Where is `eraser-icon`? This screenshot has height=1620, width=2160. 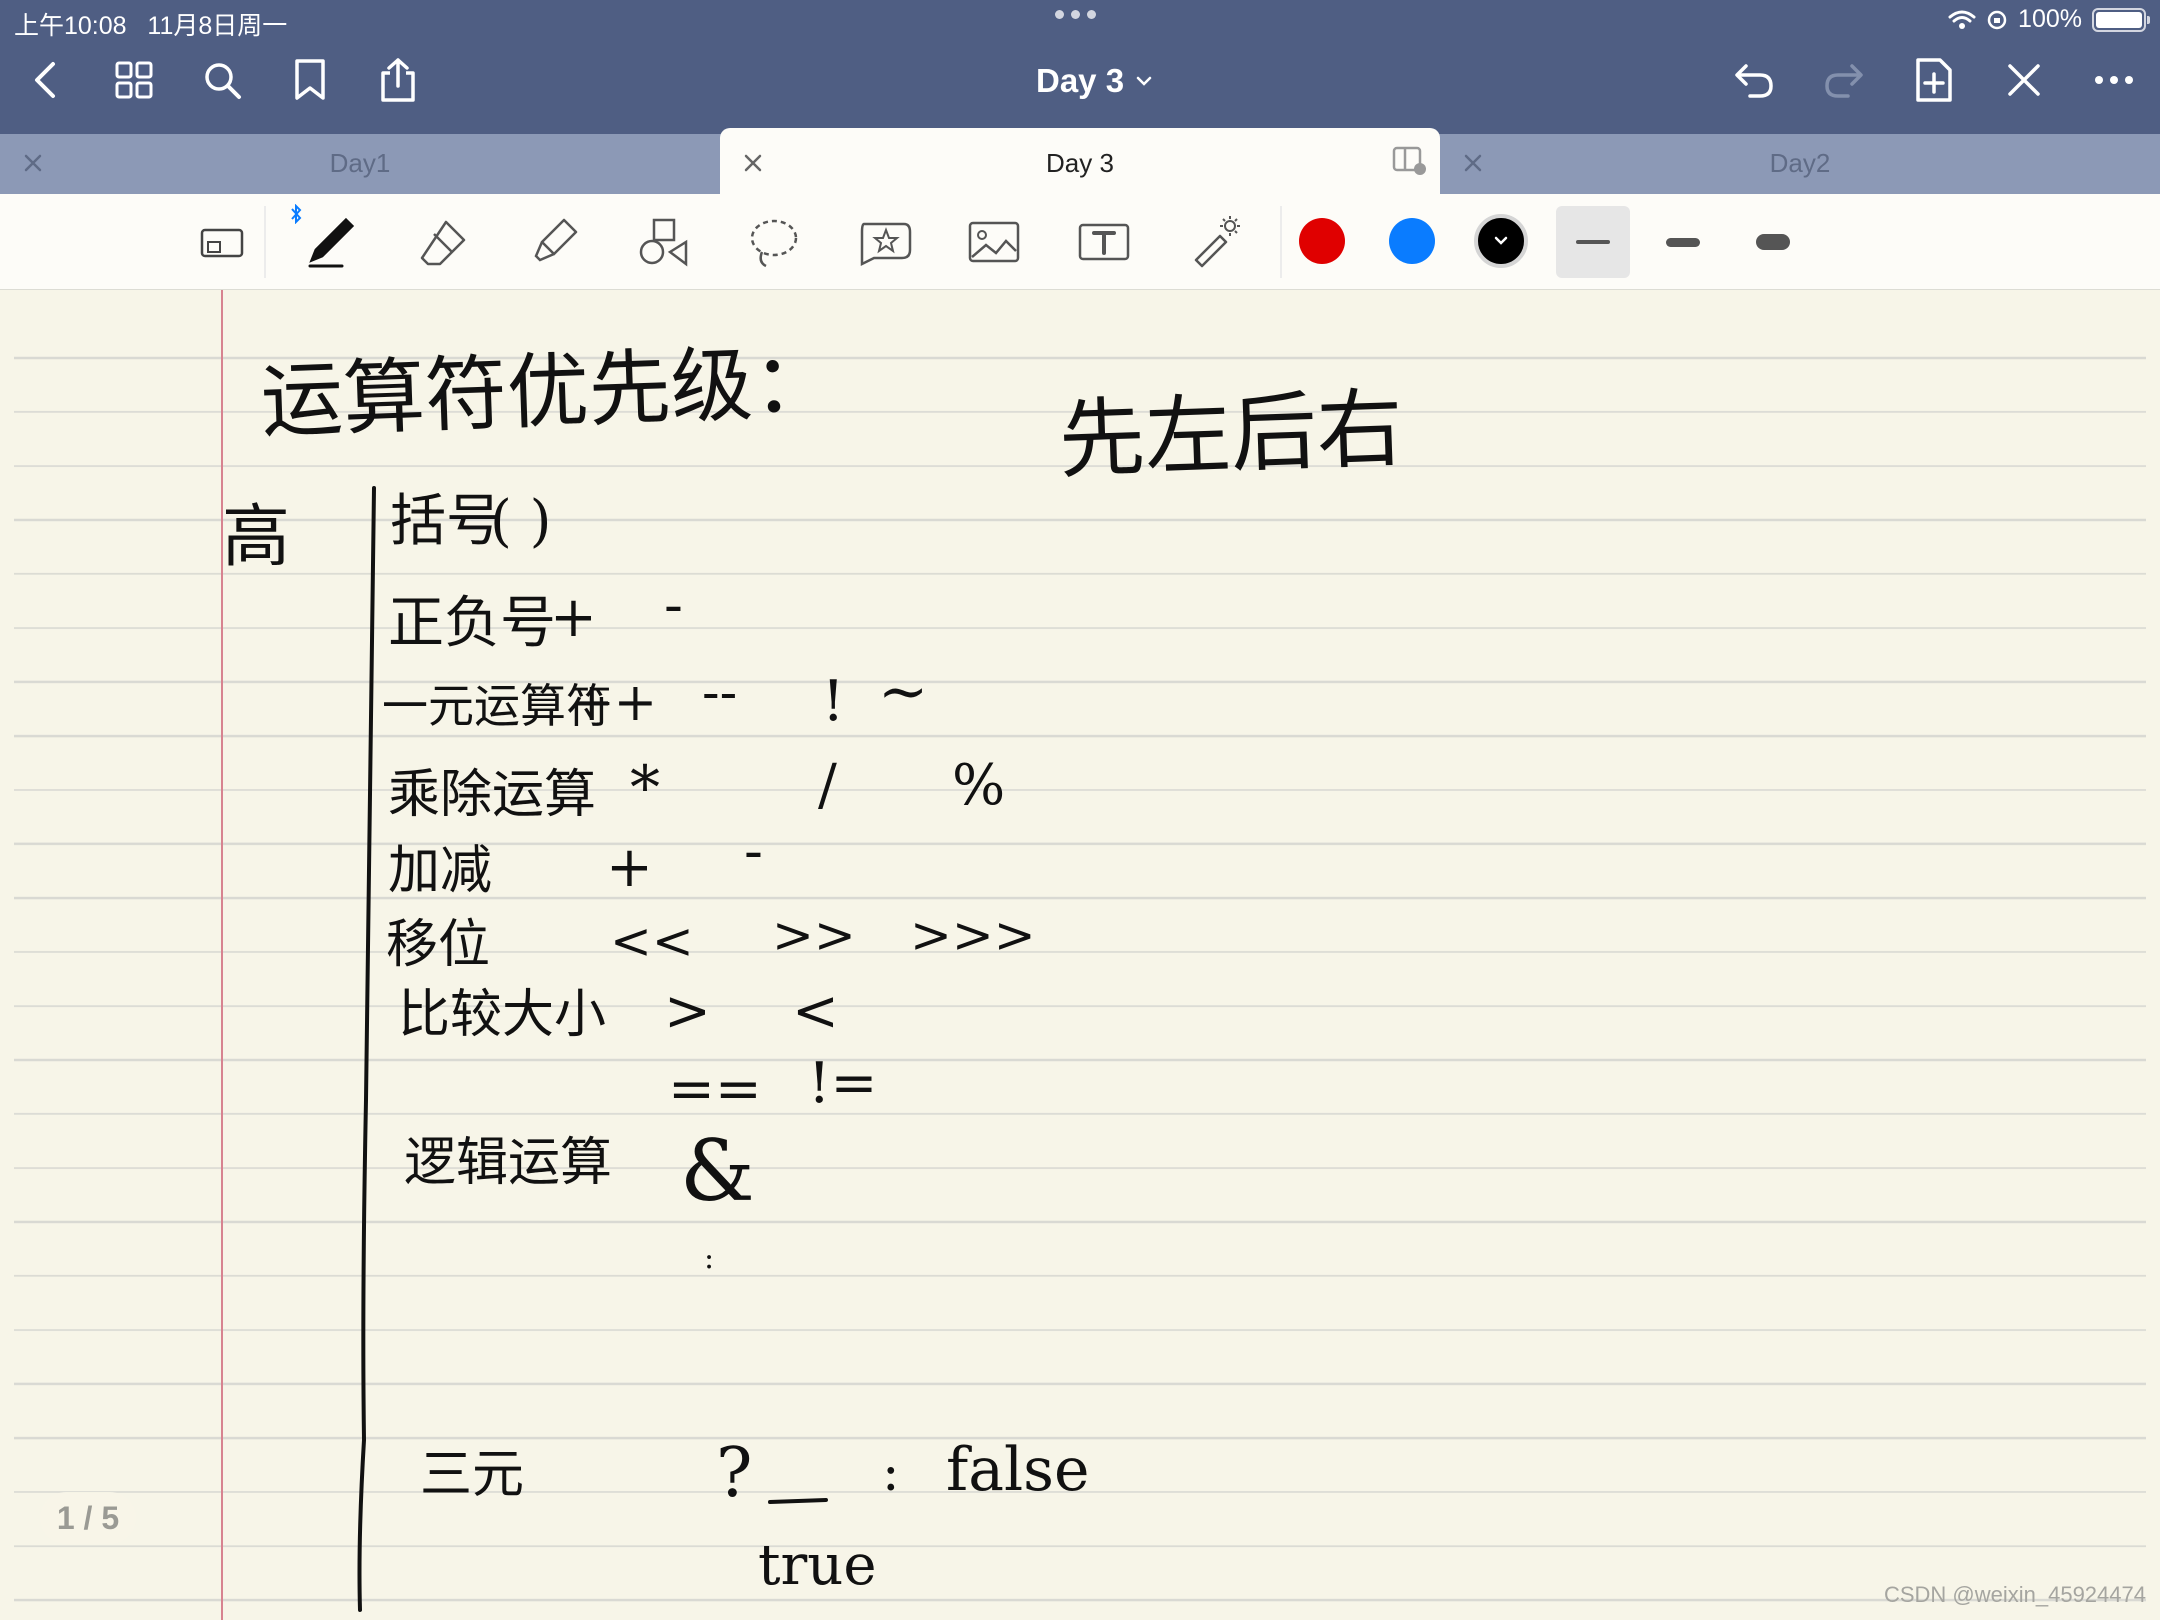 eraser-icon is located at coordinates (443, 243).